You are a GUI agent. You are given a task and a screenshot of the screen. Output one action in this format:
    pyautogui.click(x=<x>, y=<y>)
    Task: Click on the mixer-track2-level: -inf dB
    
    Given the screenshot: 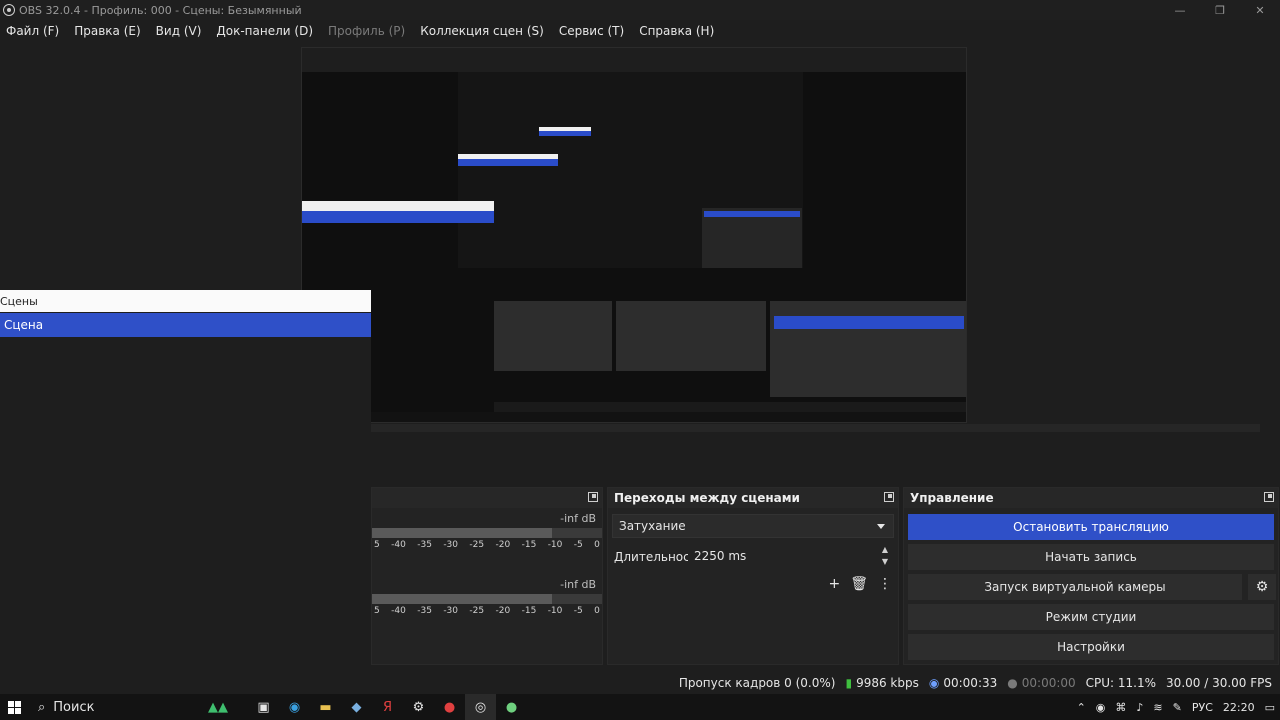 What is the action you would take?
    pyautogui.click(x=578, y=584)
    